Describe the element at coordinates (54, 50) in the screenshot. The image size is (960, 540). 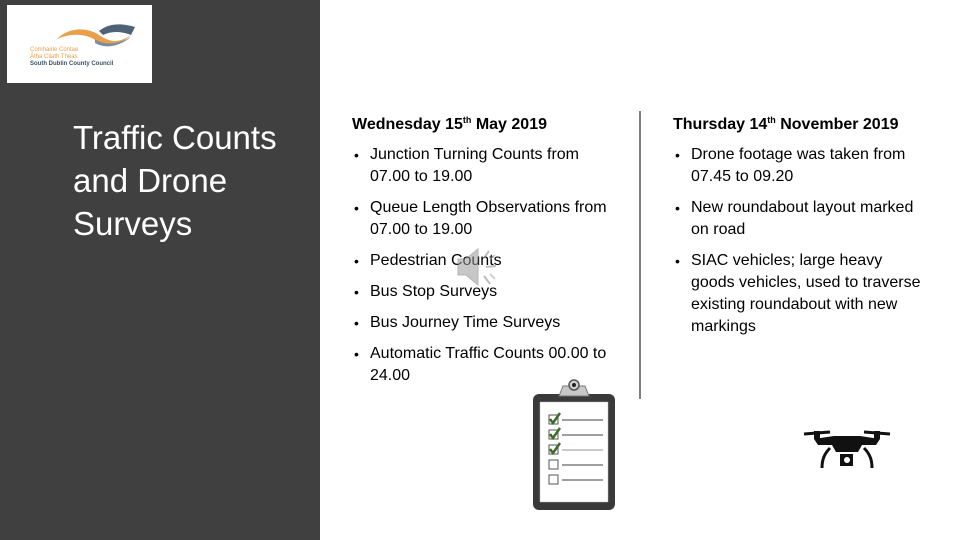
I see `logo-text-irish-1: Comhairle Contae` at that location.